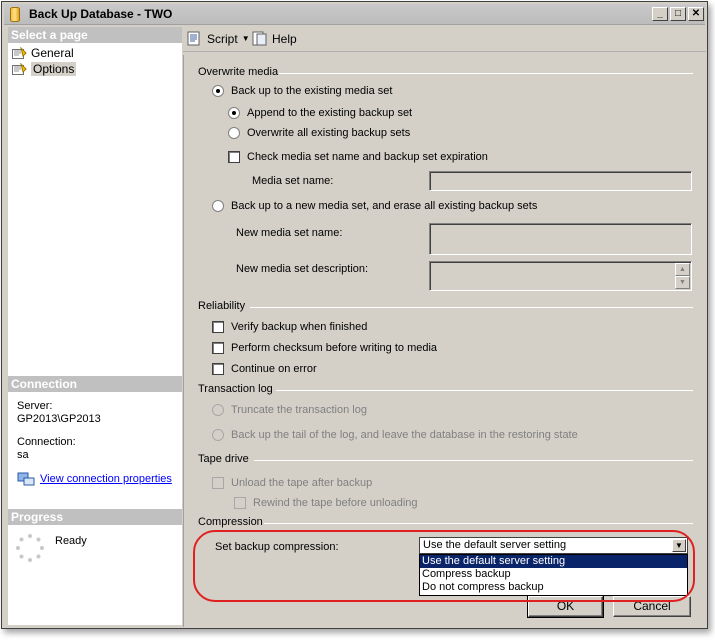 This screenshot has width=715, height=640. What do you see at coordinates (234, 157) in the screenshot?
I see `check-media-checkbox` at bounding box center [234, 157].